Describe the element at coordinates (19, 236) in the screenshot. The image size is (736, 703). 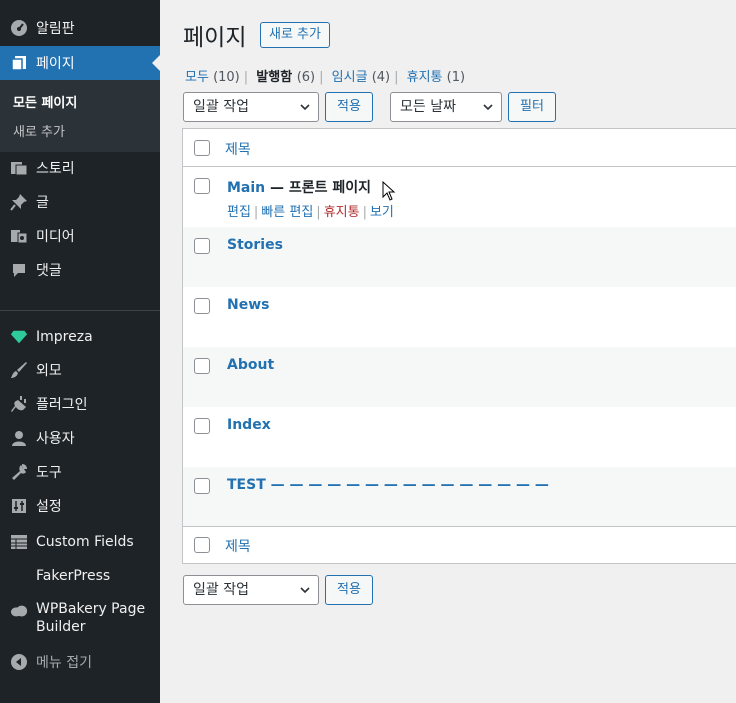
I see `media-icon` at that location.